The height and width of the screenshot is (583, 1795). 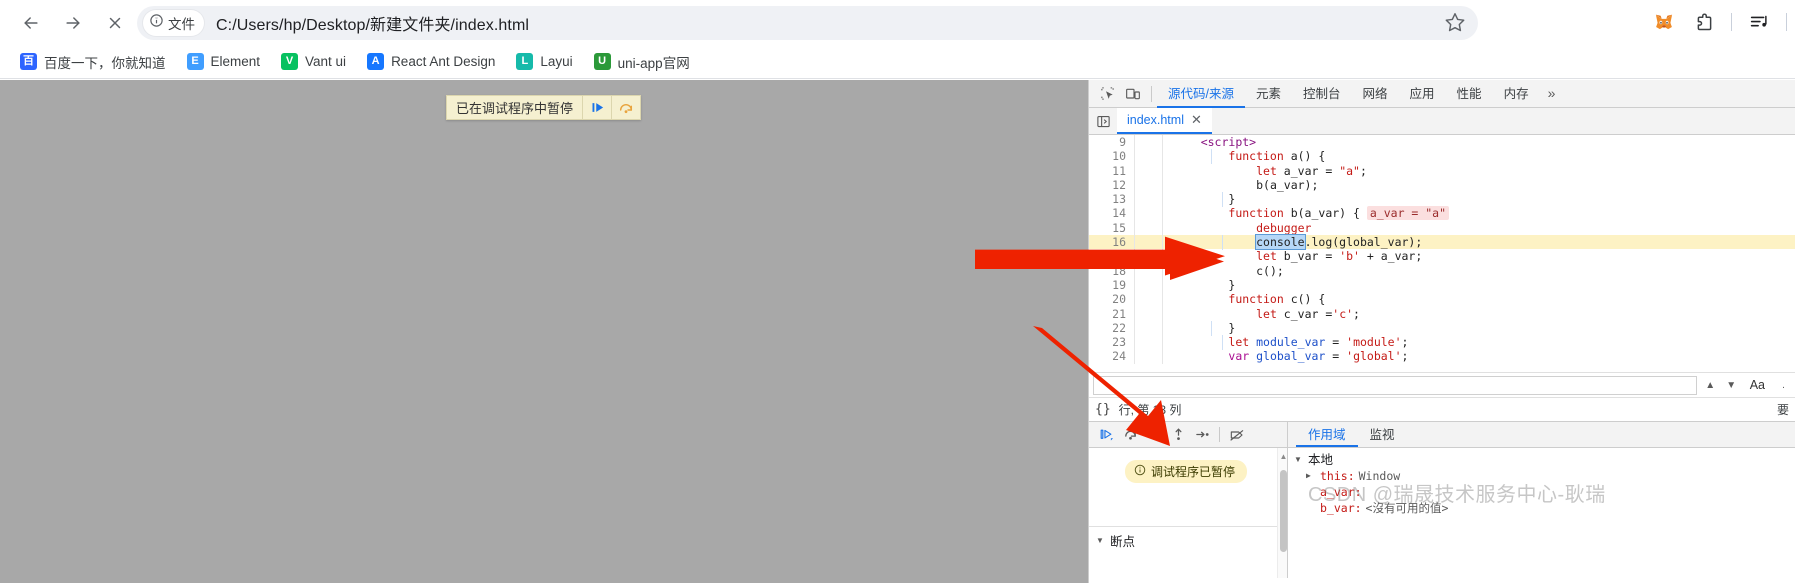 What do you see at coordinates (1149, 328) in the screenshot?
I see `code-gutter` at bounding box center [1149, 328].